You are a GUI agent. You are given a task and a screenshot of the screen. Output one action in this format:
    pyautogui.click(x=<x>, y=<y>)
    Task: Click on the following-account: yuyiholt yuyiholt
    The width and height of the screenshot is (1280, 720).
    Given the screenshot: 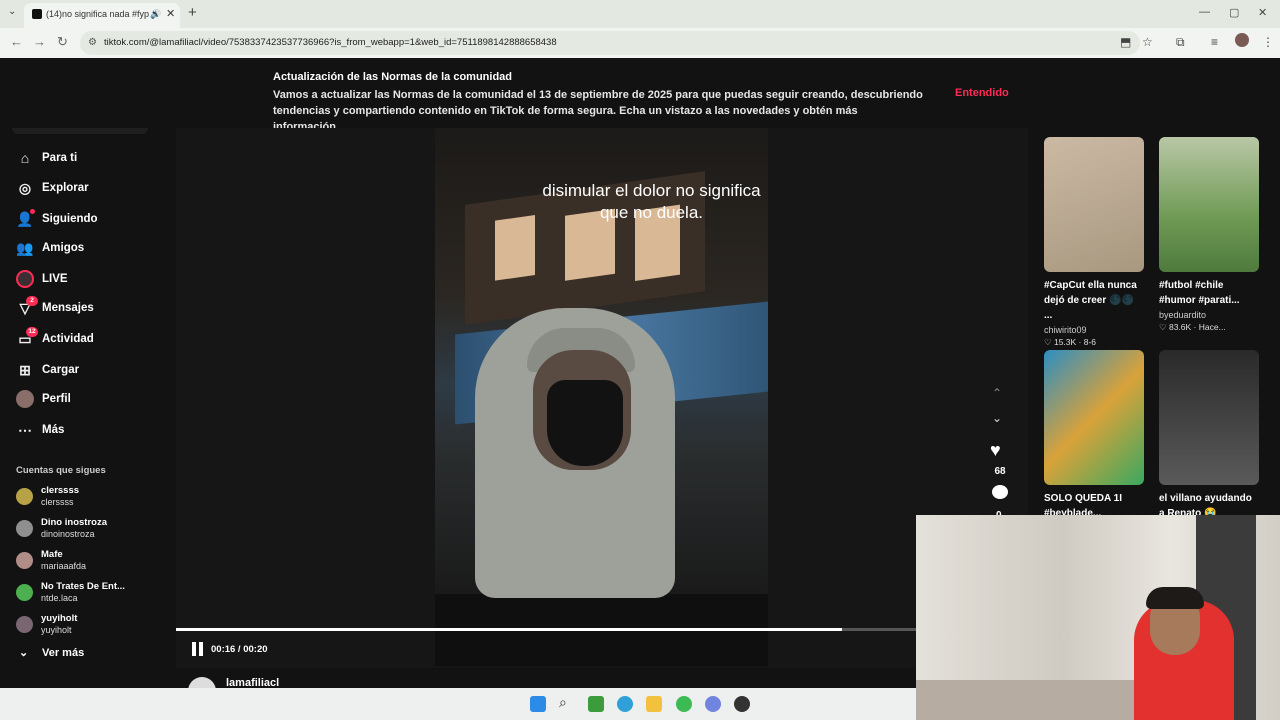 What is the action you would take?
    pyautogui.click(x=91, y=625)
    